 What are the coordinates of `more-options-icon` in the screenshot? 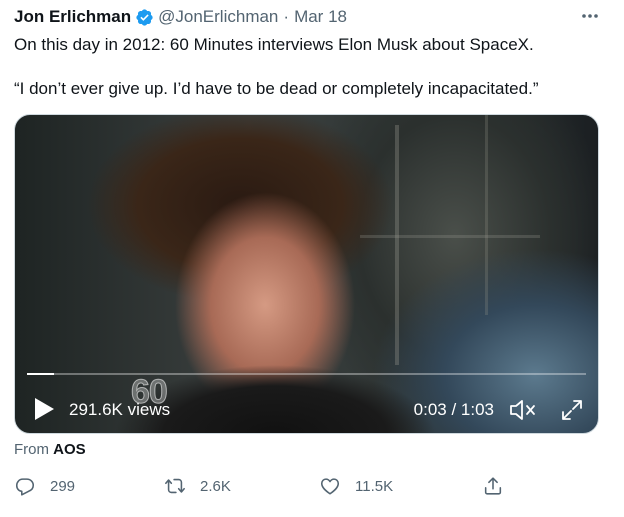 It's located at (590, 16).